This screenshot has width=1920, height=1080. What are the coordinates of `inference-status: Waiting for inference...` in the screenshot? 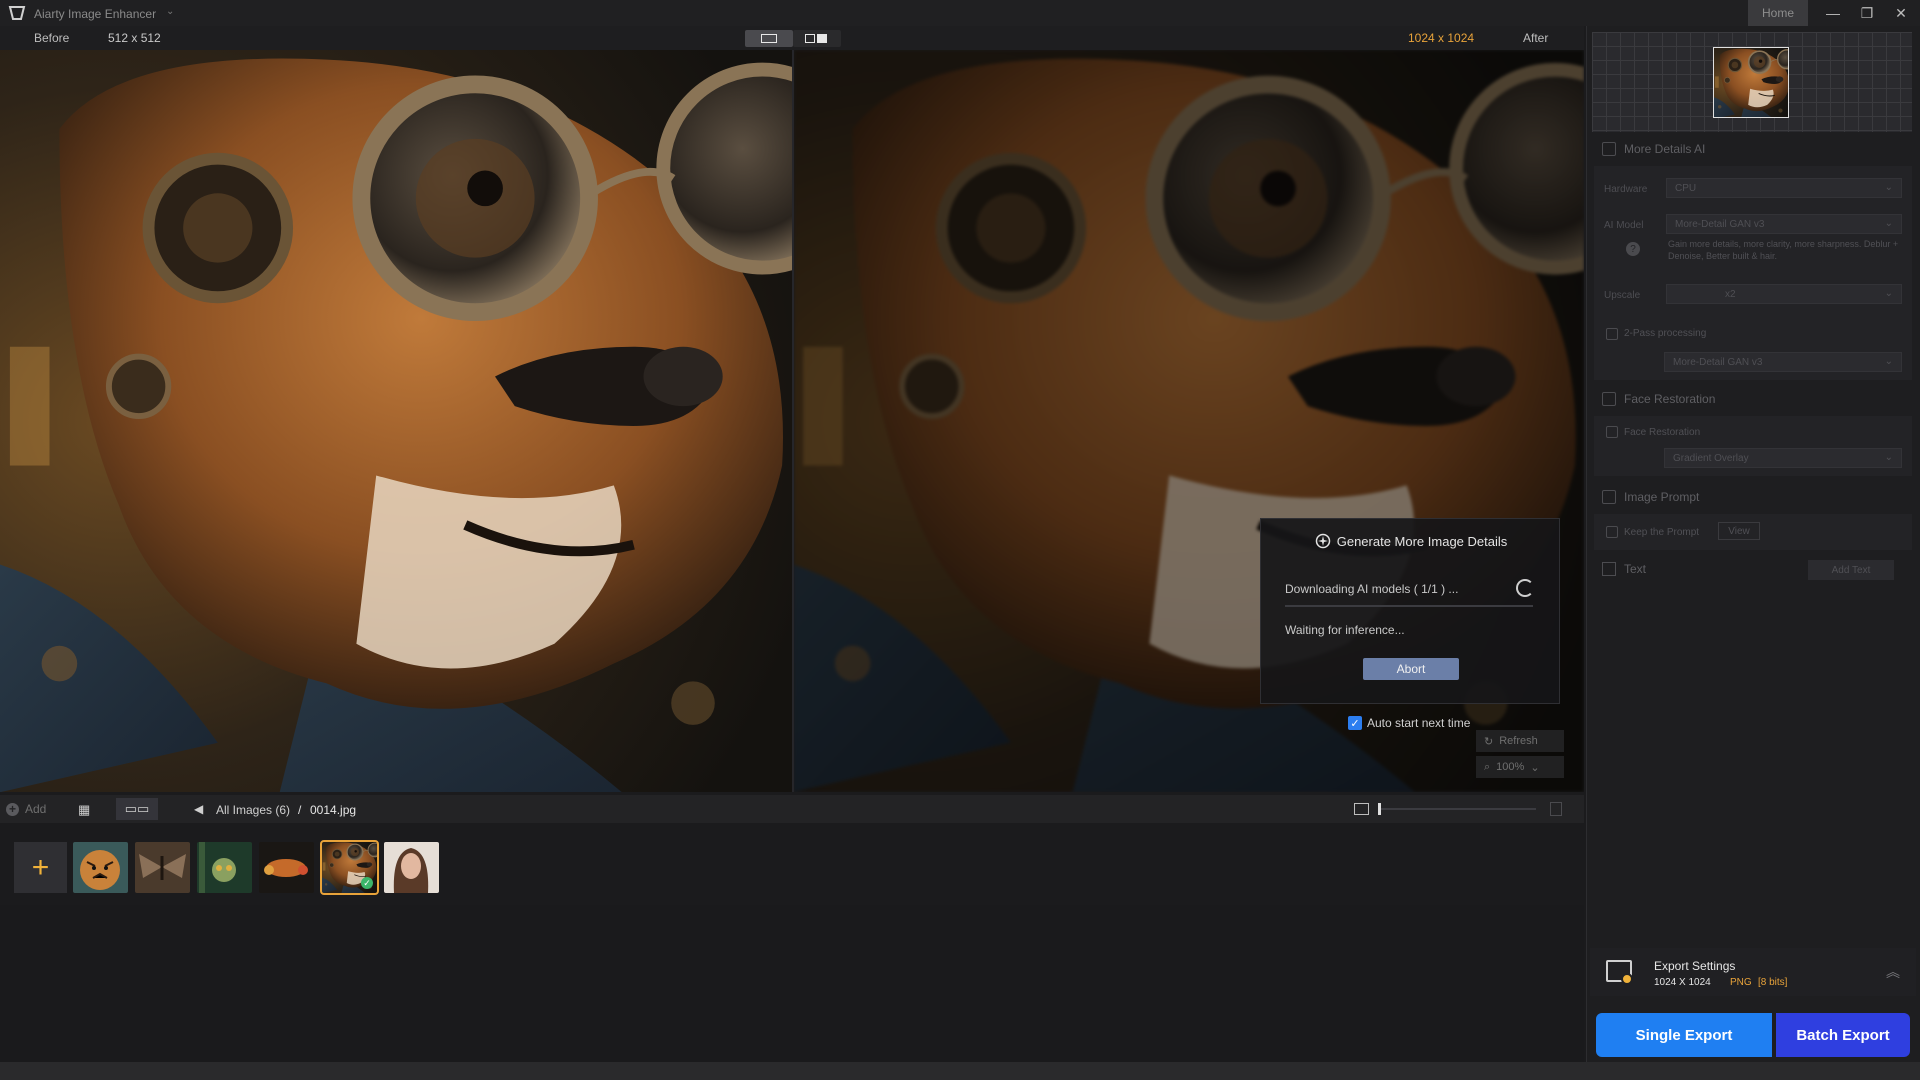 It's located at (1345, 630).